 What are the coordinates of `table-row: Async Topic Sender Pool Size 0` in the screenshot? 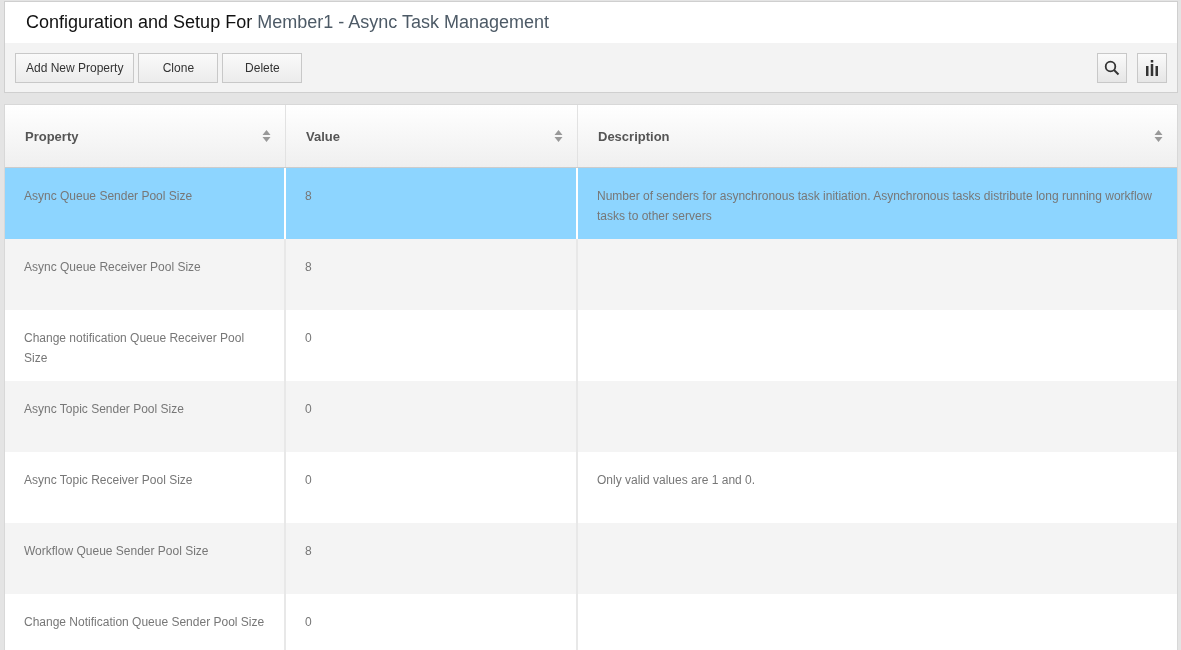 It's located at (591, 416).